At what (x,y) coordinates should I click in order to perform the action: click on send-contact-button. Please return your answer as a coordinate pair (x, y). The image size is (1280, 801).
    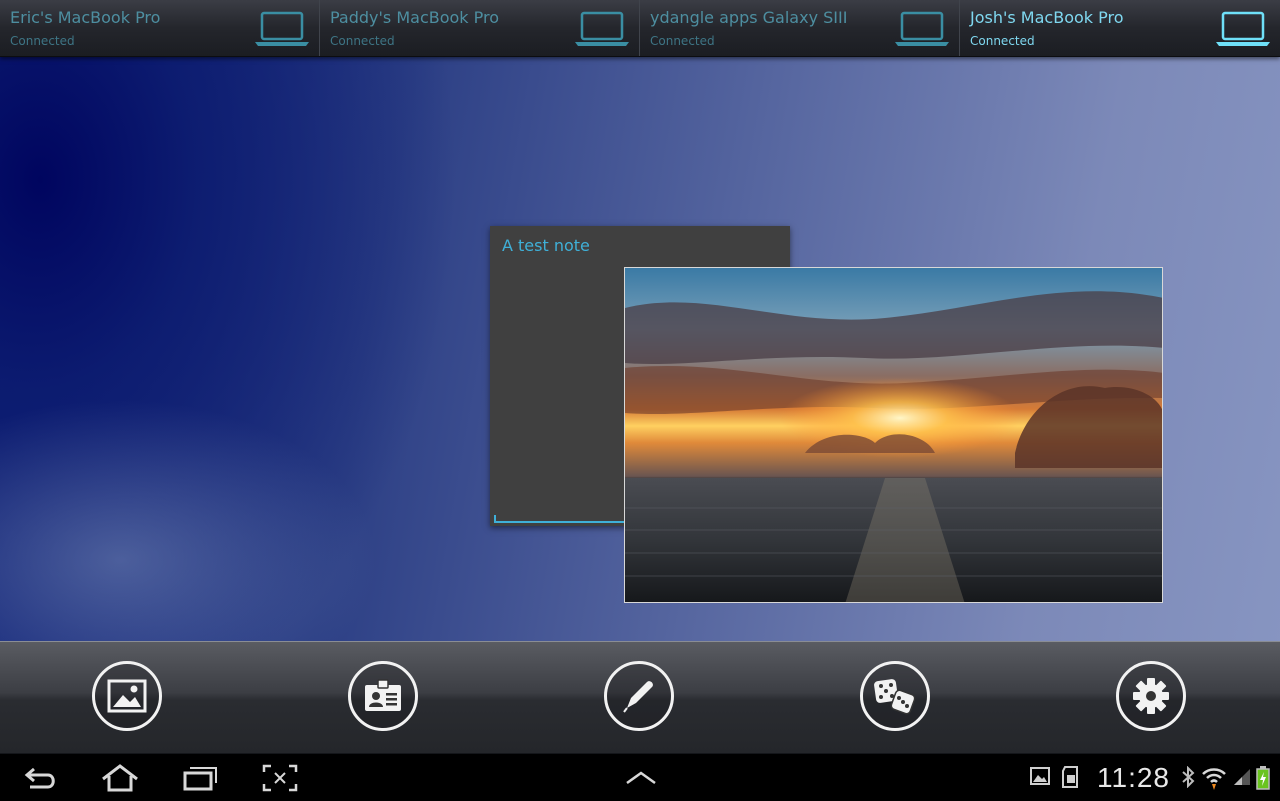
    Looking at the image, I should click on (383, 696).